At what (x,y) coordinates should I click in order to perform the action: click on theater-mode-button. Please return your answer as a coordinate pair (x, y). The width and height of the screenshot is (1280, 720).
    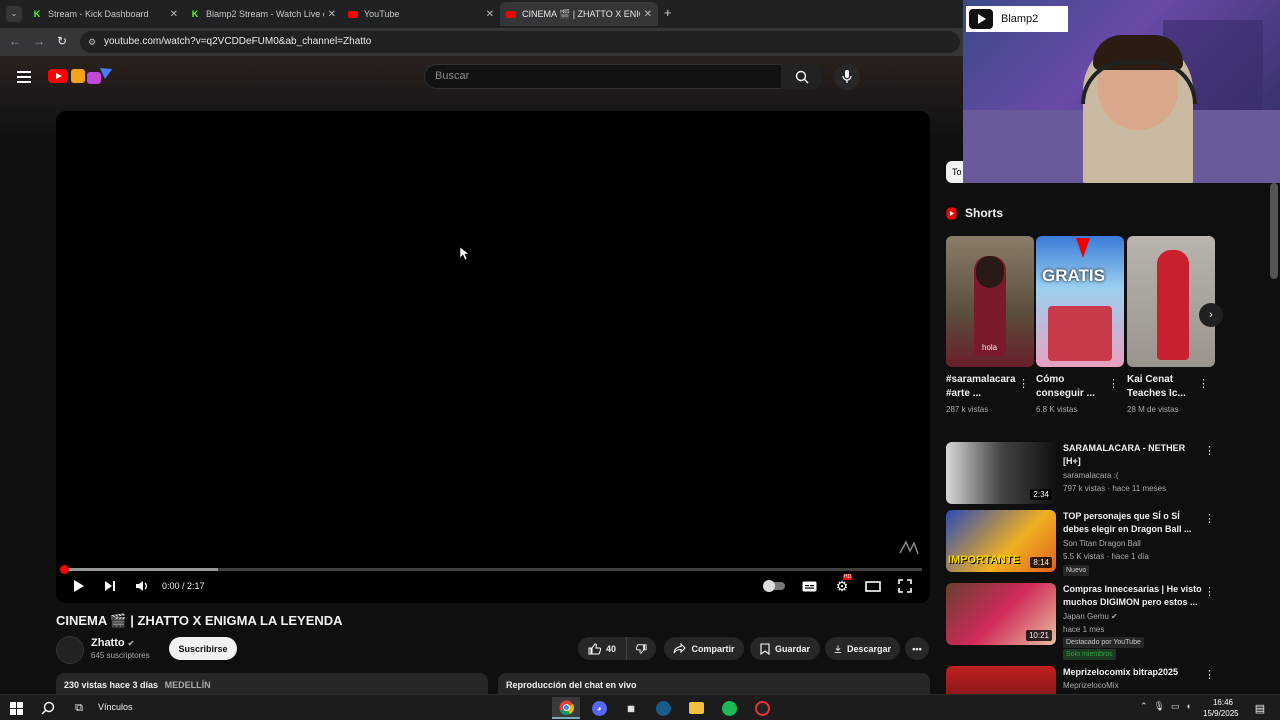
    Looking at the image, I should click on (873, 586).